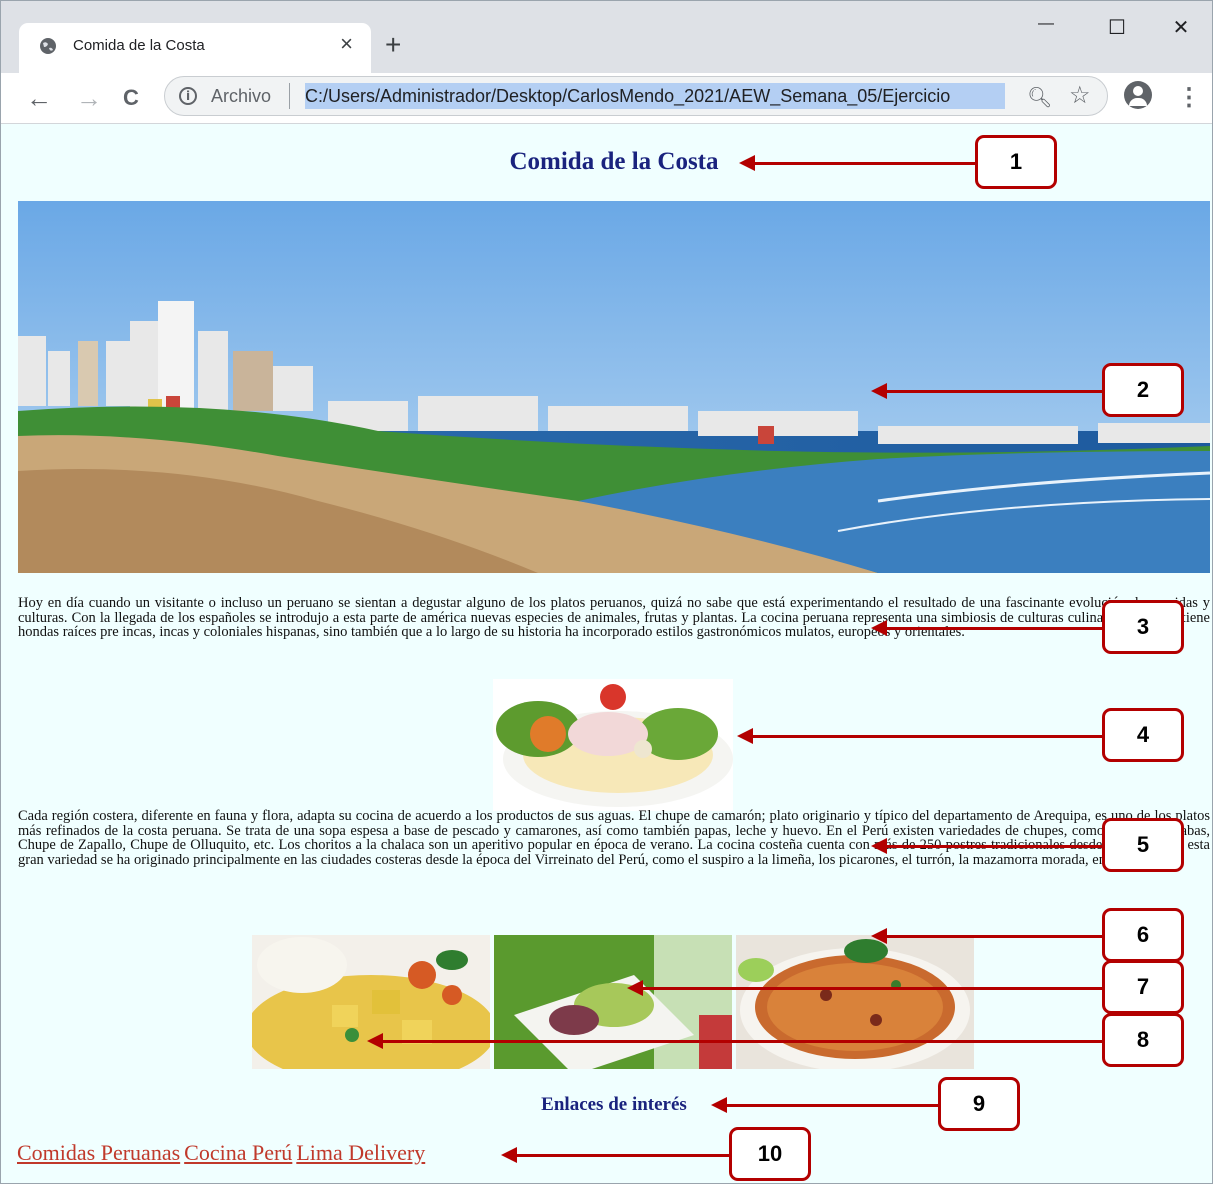 This screenshot has height=1184, width=1213. I want to click on forward-button: →, so click(89, 98).